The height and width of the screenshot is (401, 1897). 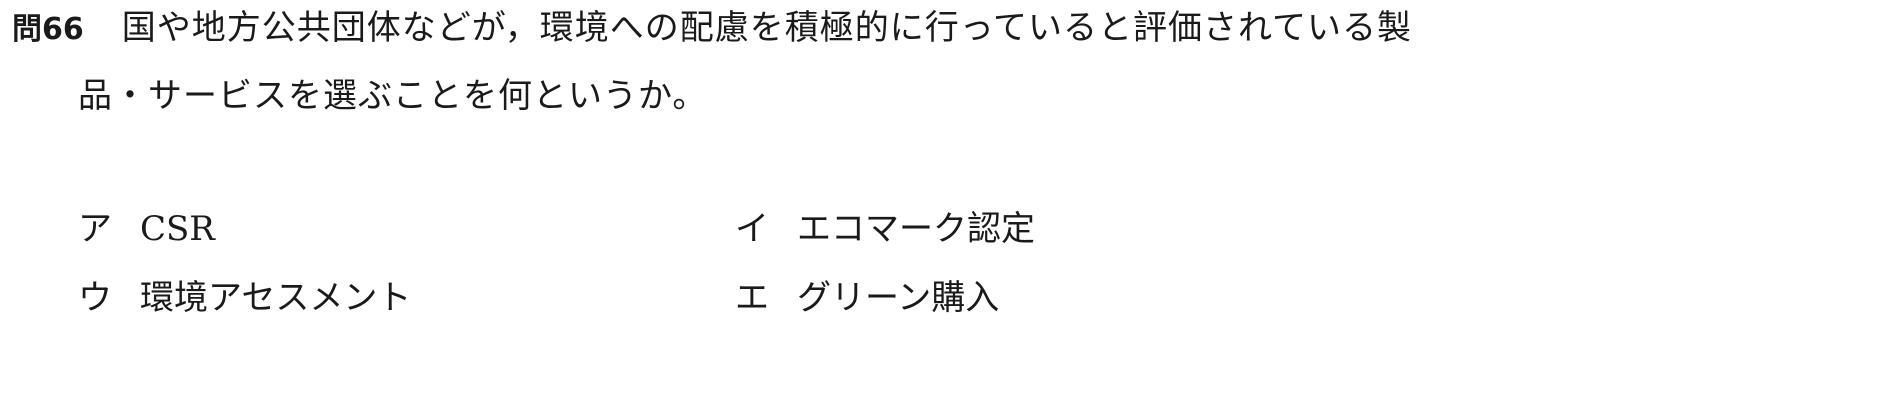 I want to click on question-text: 国や地方公共団体などが，環境への配慮を積極的に行っていると評価されている製, so click(x=766, y=28).